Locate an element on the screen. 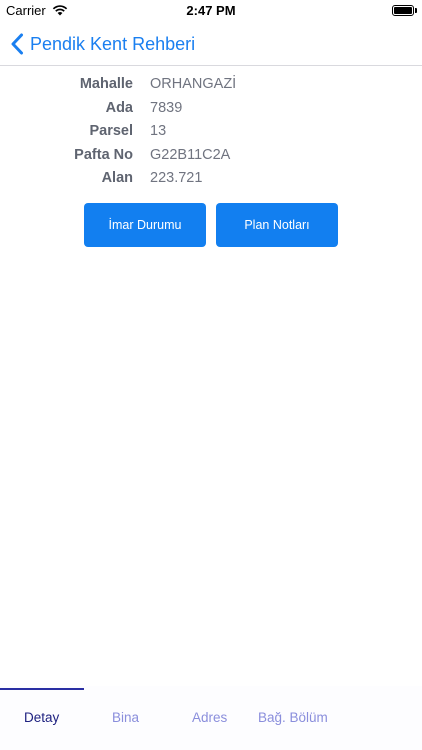 Image resolution: width=422 pixels, height=750 pixels. info-label: Parsel is located at coordinates (111, 131).